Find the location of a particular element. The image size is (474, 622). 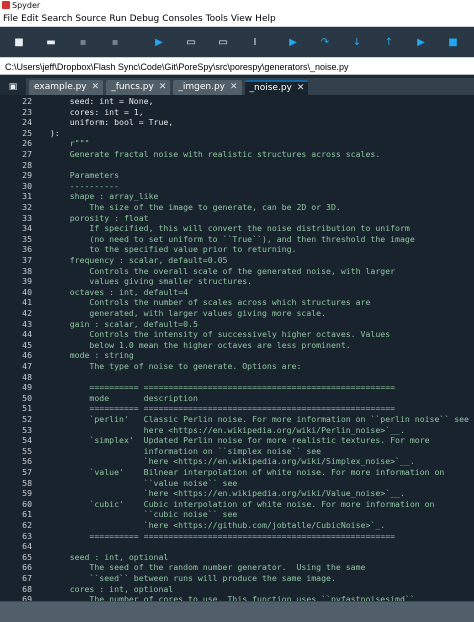

line-number: 61 is located at coordinates (27, 514).